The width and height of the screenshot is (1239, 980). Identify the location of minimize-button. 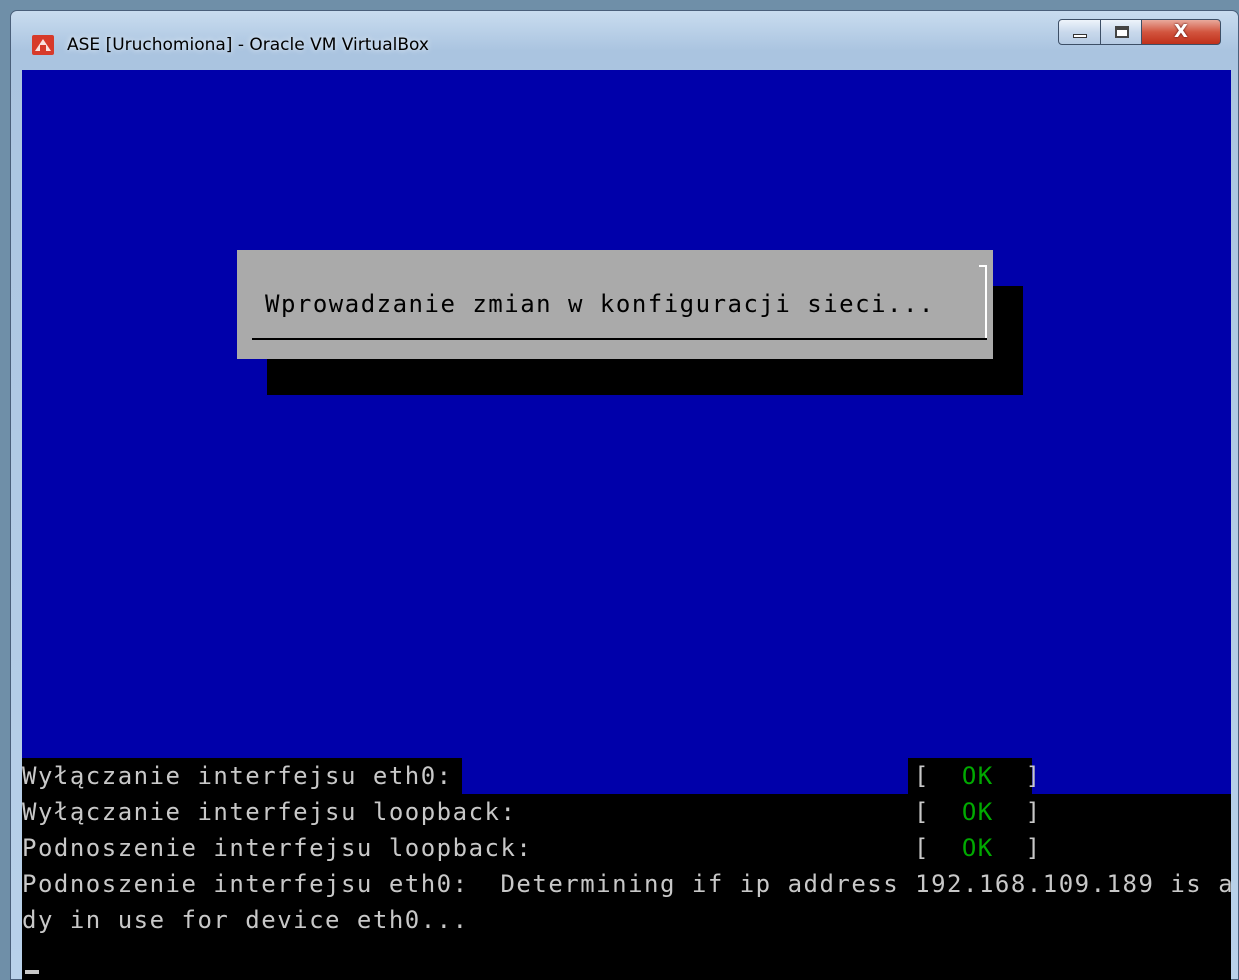
(1079, 32).